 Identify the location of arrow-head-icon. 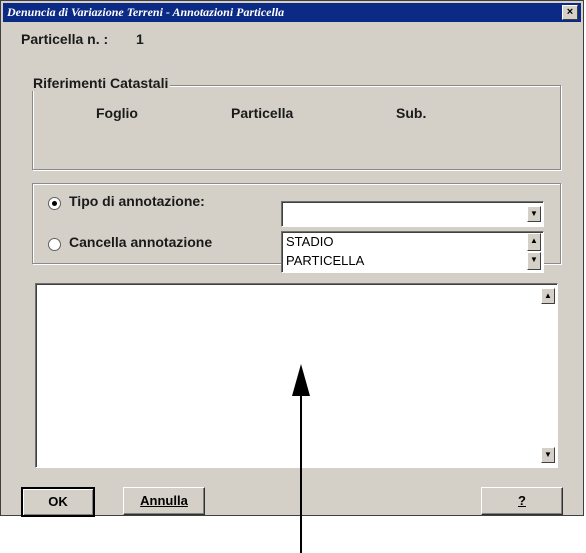
(301, 380).